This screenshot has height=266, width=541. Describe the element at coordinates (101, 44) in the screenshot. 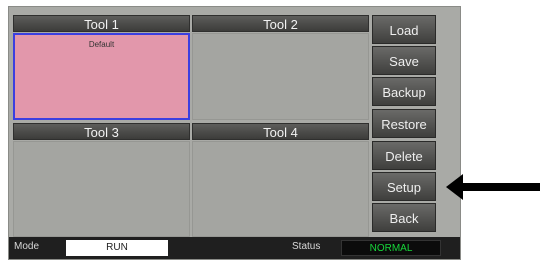

I see `tool-1-program-label: Default` at that location.